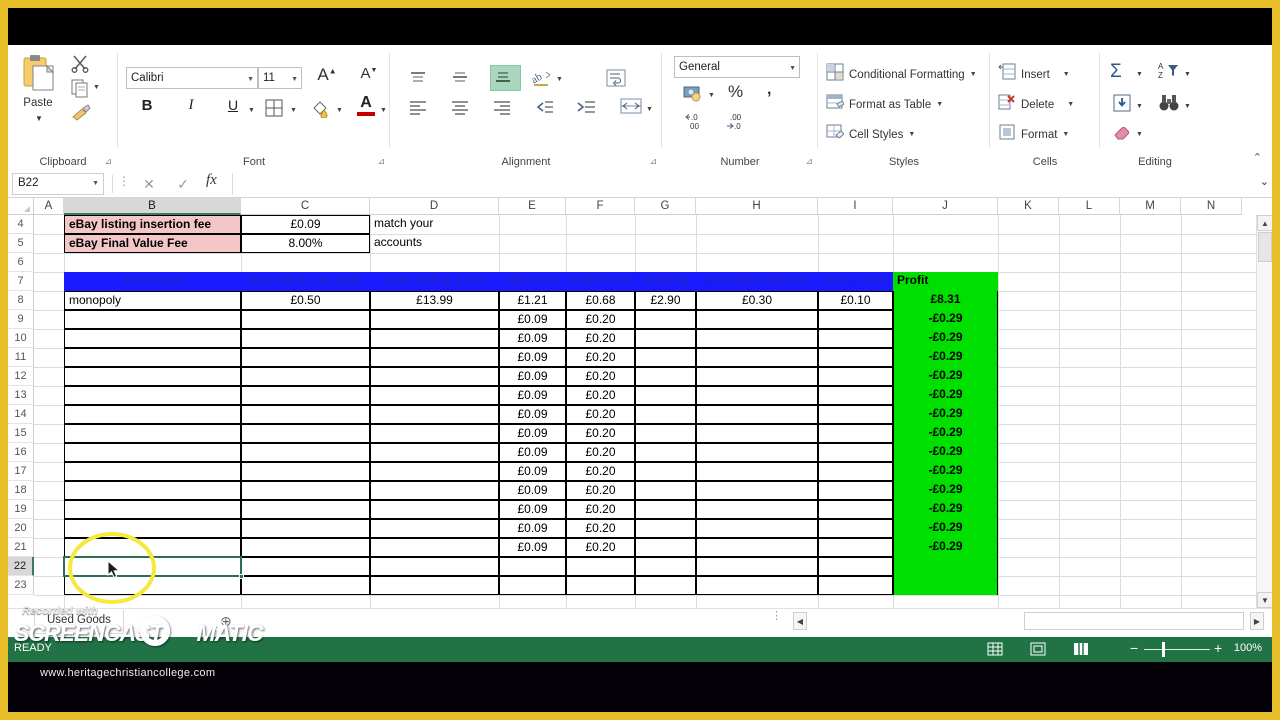 The height and width of the screenshot is (720, 1280). I want to click on column-header-D: D, so click(434, 206).